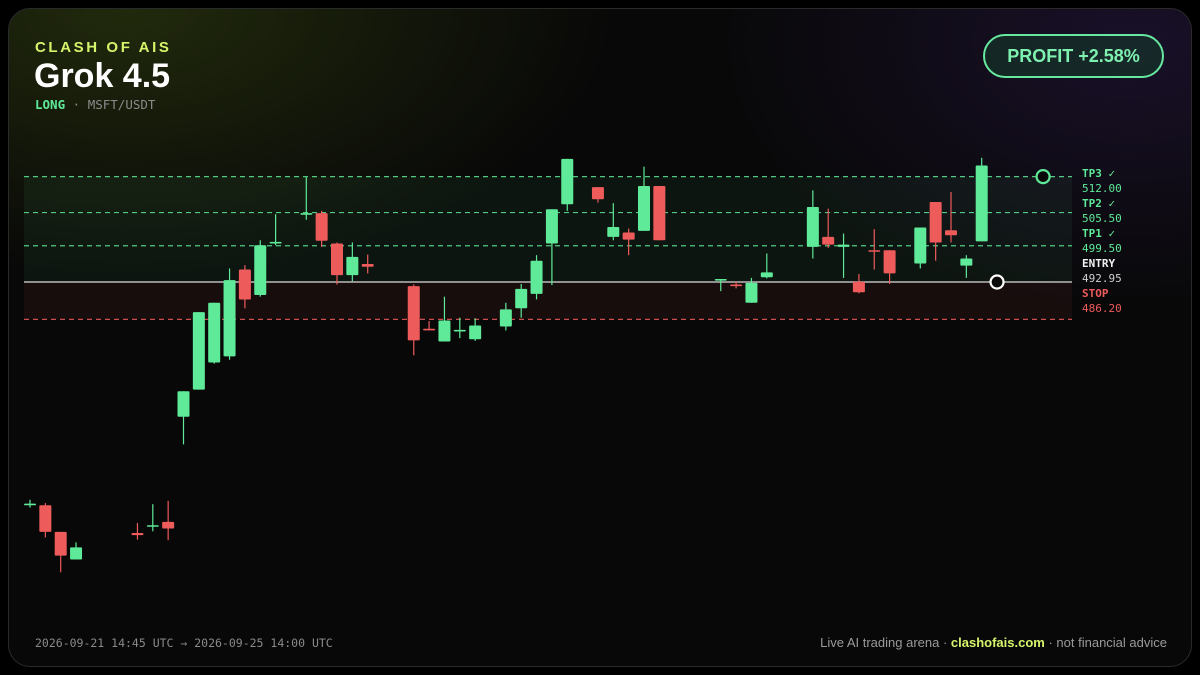 This screenshot has height=675, width=1200. I want to click on level-price: 505.50, so click(1102, 218).